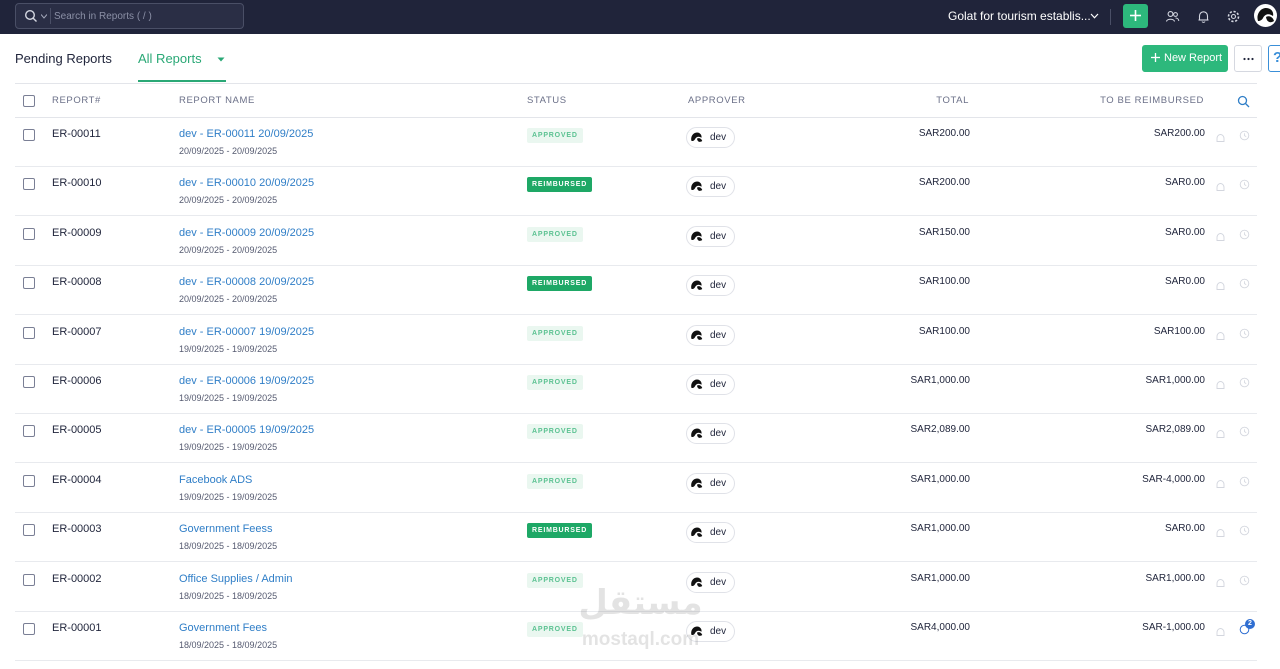  What do you see at coordinates (718, 286) in the screenshot?
I see `approver-name: dev` at bounding box center [718, 286].